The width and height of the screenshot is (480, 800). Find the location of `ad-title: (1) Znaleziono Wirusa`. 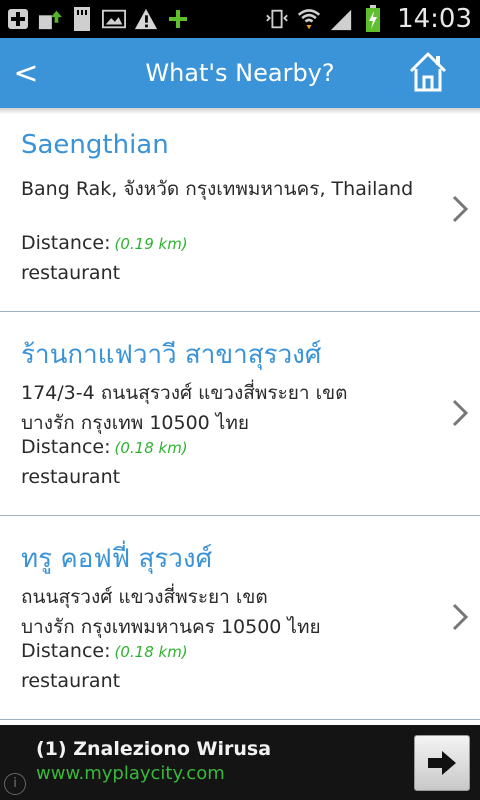

ad-title: (1) Znaleziono Wirusa is located at coordinates (154, 749).